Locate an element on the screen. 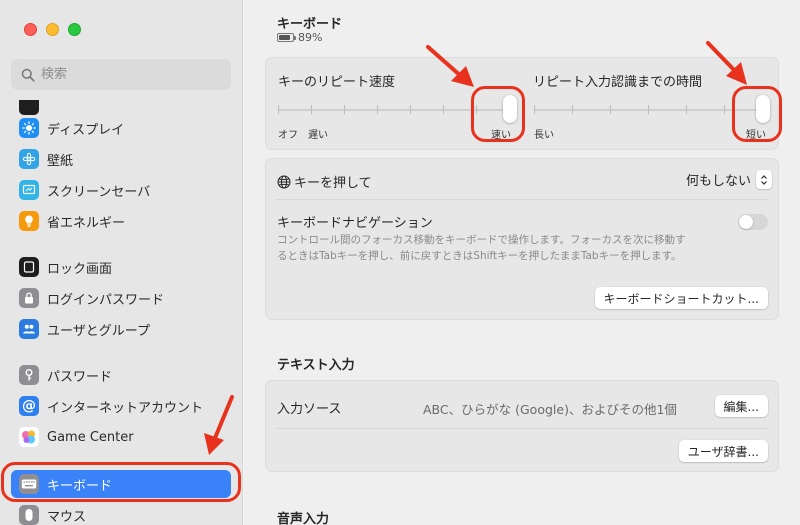 The image size is (800, 525). arrow-to-keyboard is located at coordinates (219, 425).